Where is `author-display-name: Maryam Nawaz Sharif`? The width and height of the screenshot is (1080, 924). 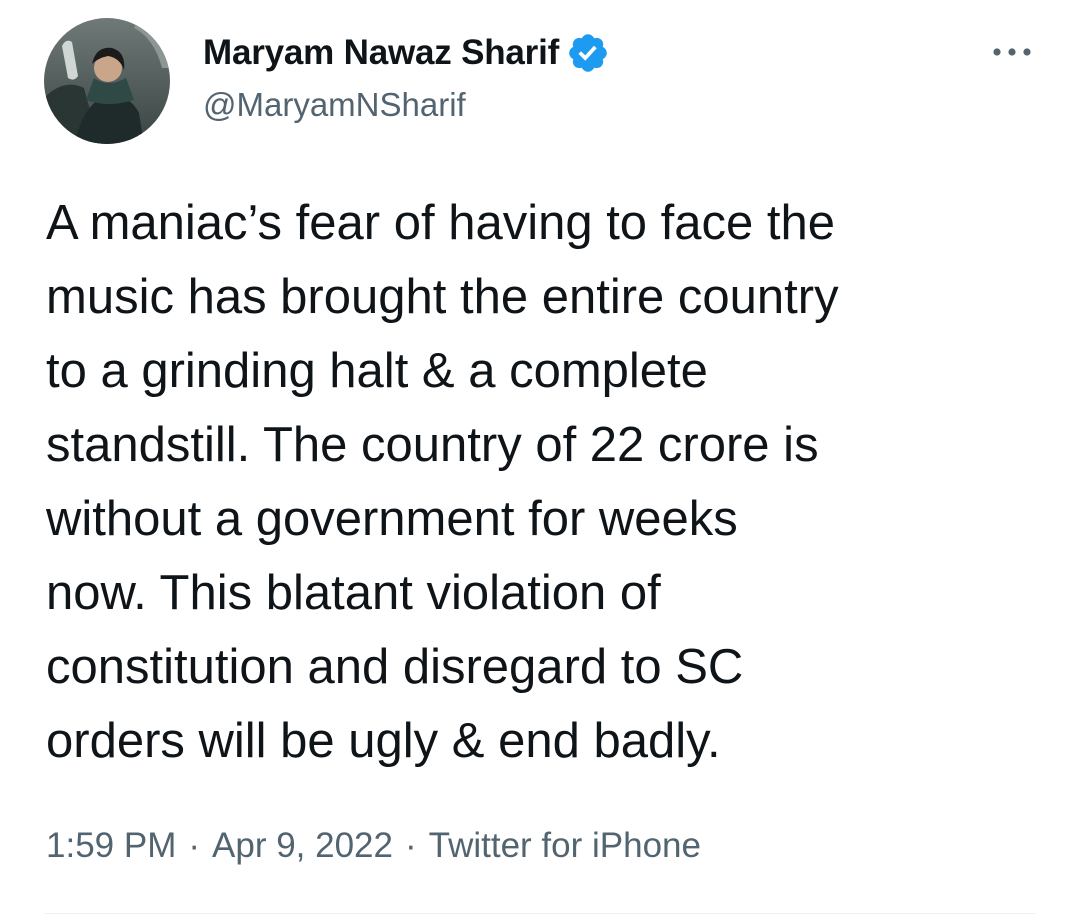 author-display-name: Maryam Nawaz Sharif is located at coordinates (381, 53).